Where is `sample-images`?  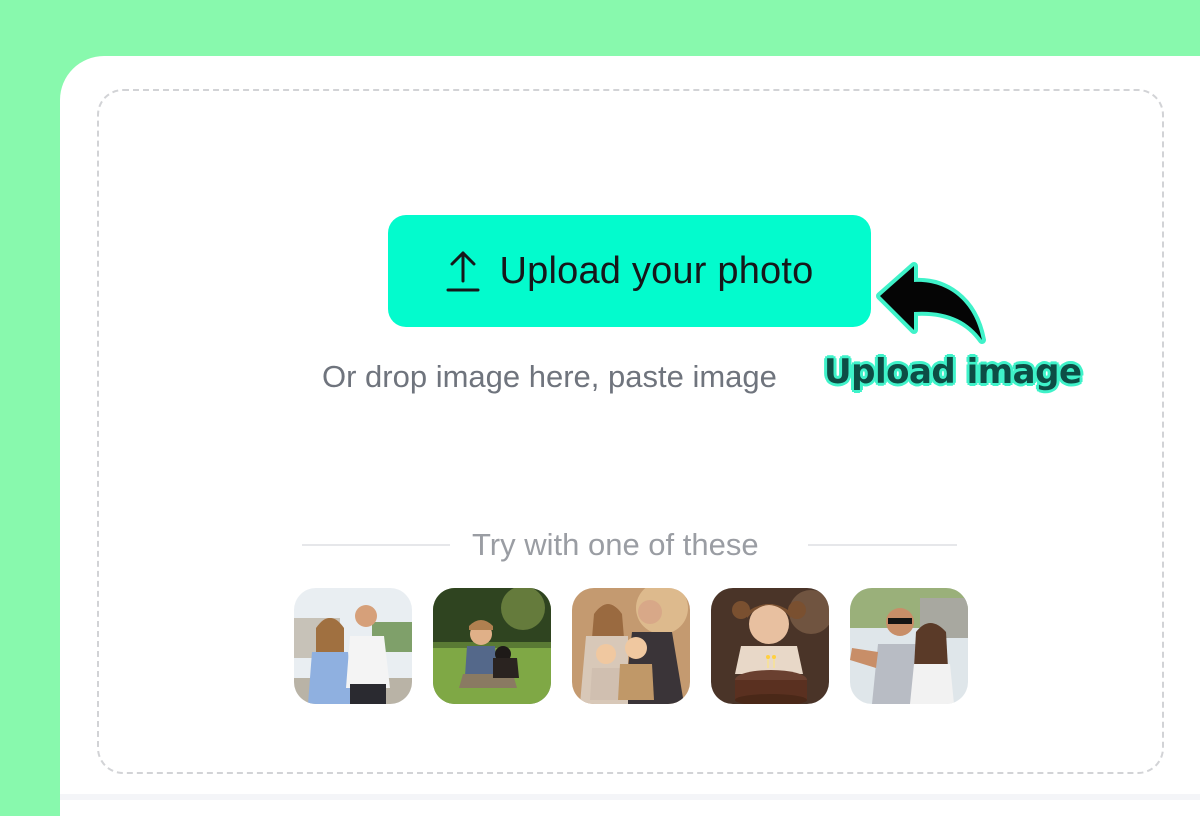
sample-images is located at coordinates (631, 646).